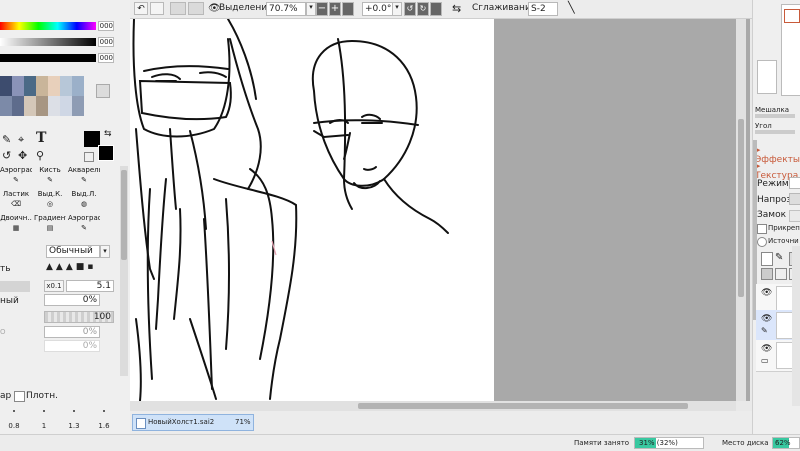  I want to click on eyedropper-tool-icon: ⚲, so click(40, 155).